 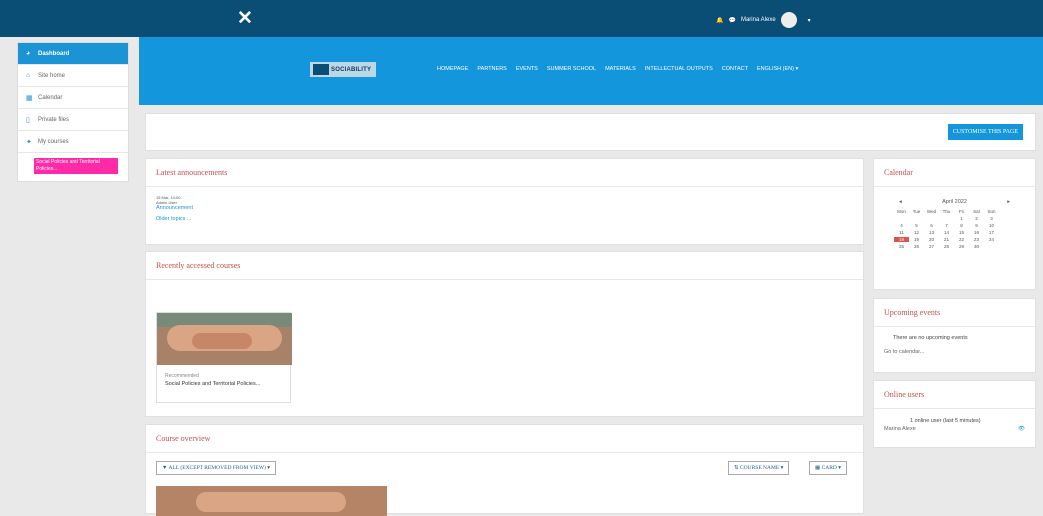 I want to click on logo-text: SOCIABILITY, so click(x=351, y=69).